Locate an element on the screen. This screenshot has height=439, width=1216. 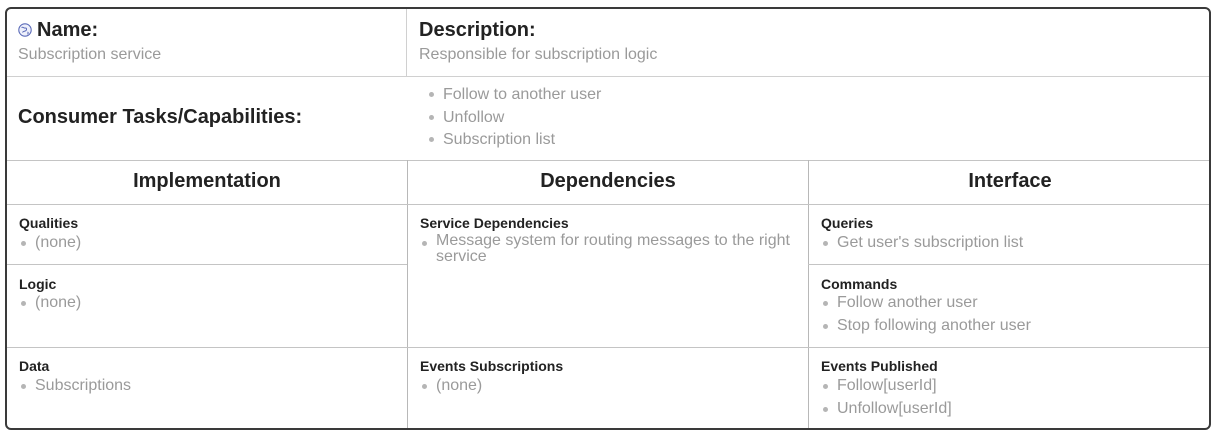
name-heading: Name: is located at coordinates (89, 30).